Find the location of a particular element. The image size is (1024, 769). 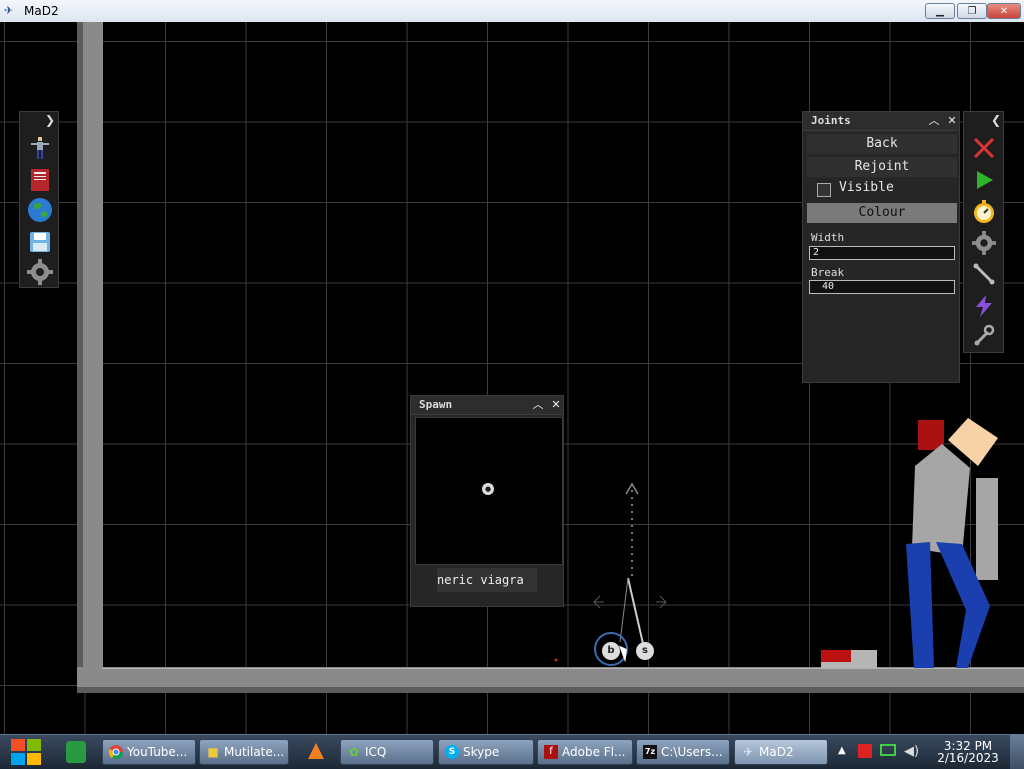

app-icon: ✈ is located at coordinates (9, 10).